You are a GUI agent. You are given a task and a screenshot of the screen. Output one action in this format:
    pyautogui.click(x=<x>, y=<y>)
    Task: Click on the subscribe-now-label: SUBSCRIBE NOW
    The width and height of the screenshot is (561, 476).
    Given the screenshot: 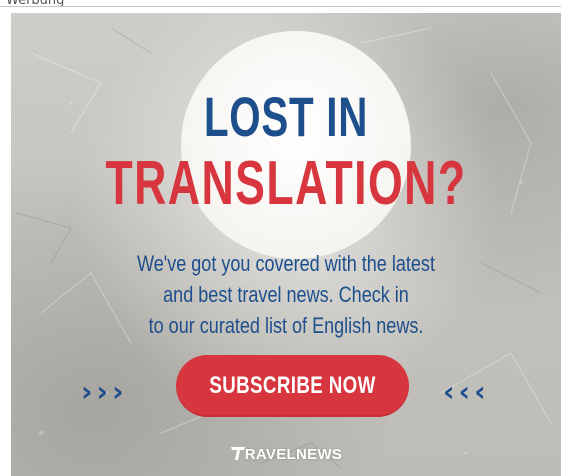 What is the action you would take?
    pyautogui.click(x=292, y=385)
    